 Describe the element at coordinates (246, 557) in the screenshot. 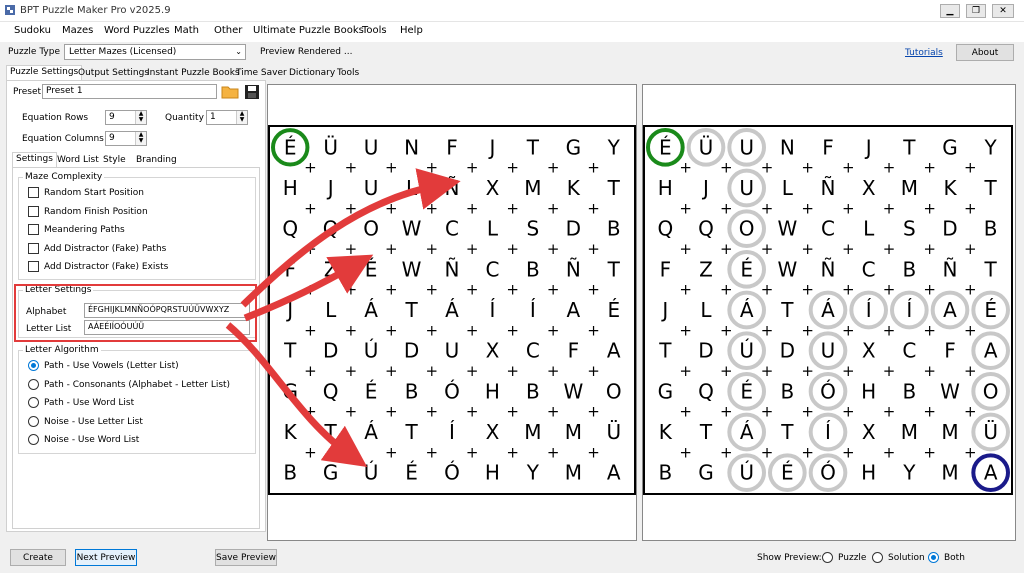

I see `save-preview-button: Save Preview` at that location.